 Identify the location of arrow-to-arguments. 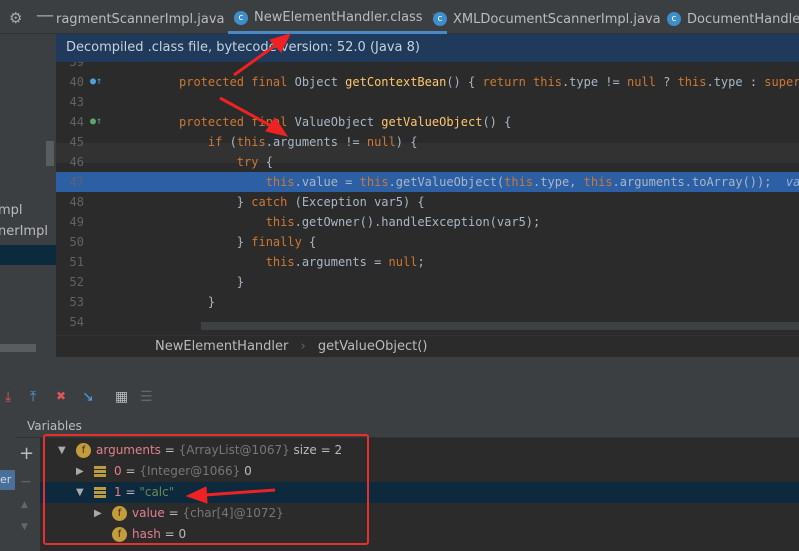
(247, 113).